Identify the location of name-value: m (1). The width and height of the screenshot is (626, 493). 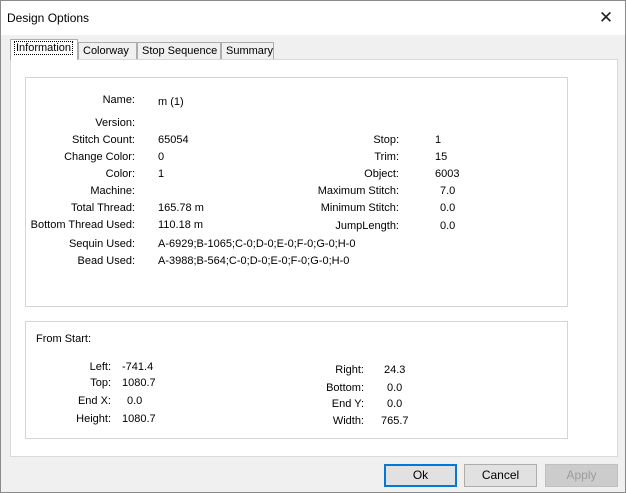
(171, 102).